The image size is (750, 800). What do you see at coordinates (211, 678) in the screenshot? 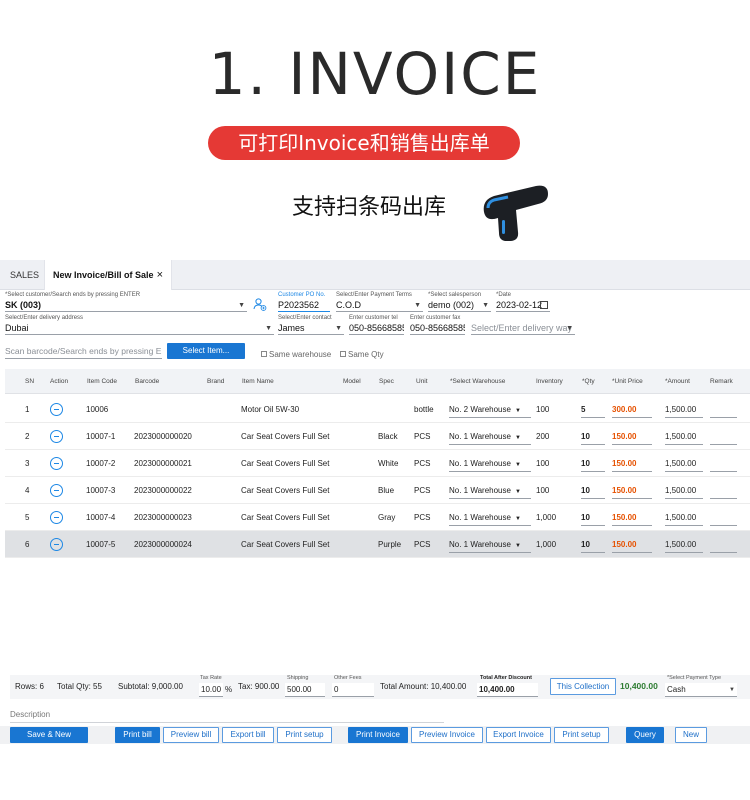
I see `tax-rate-label: Tax Rate` at bounding box center [211, 678].